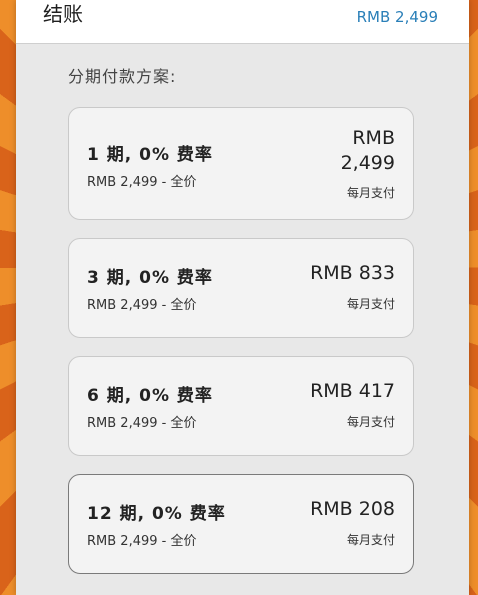  Describe the element at coordinates (150, 155) in the screenshot. I see `plan-title: 1 期, 0% 费率` at that location.